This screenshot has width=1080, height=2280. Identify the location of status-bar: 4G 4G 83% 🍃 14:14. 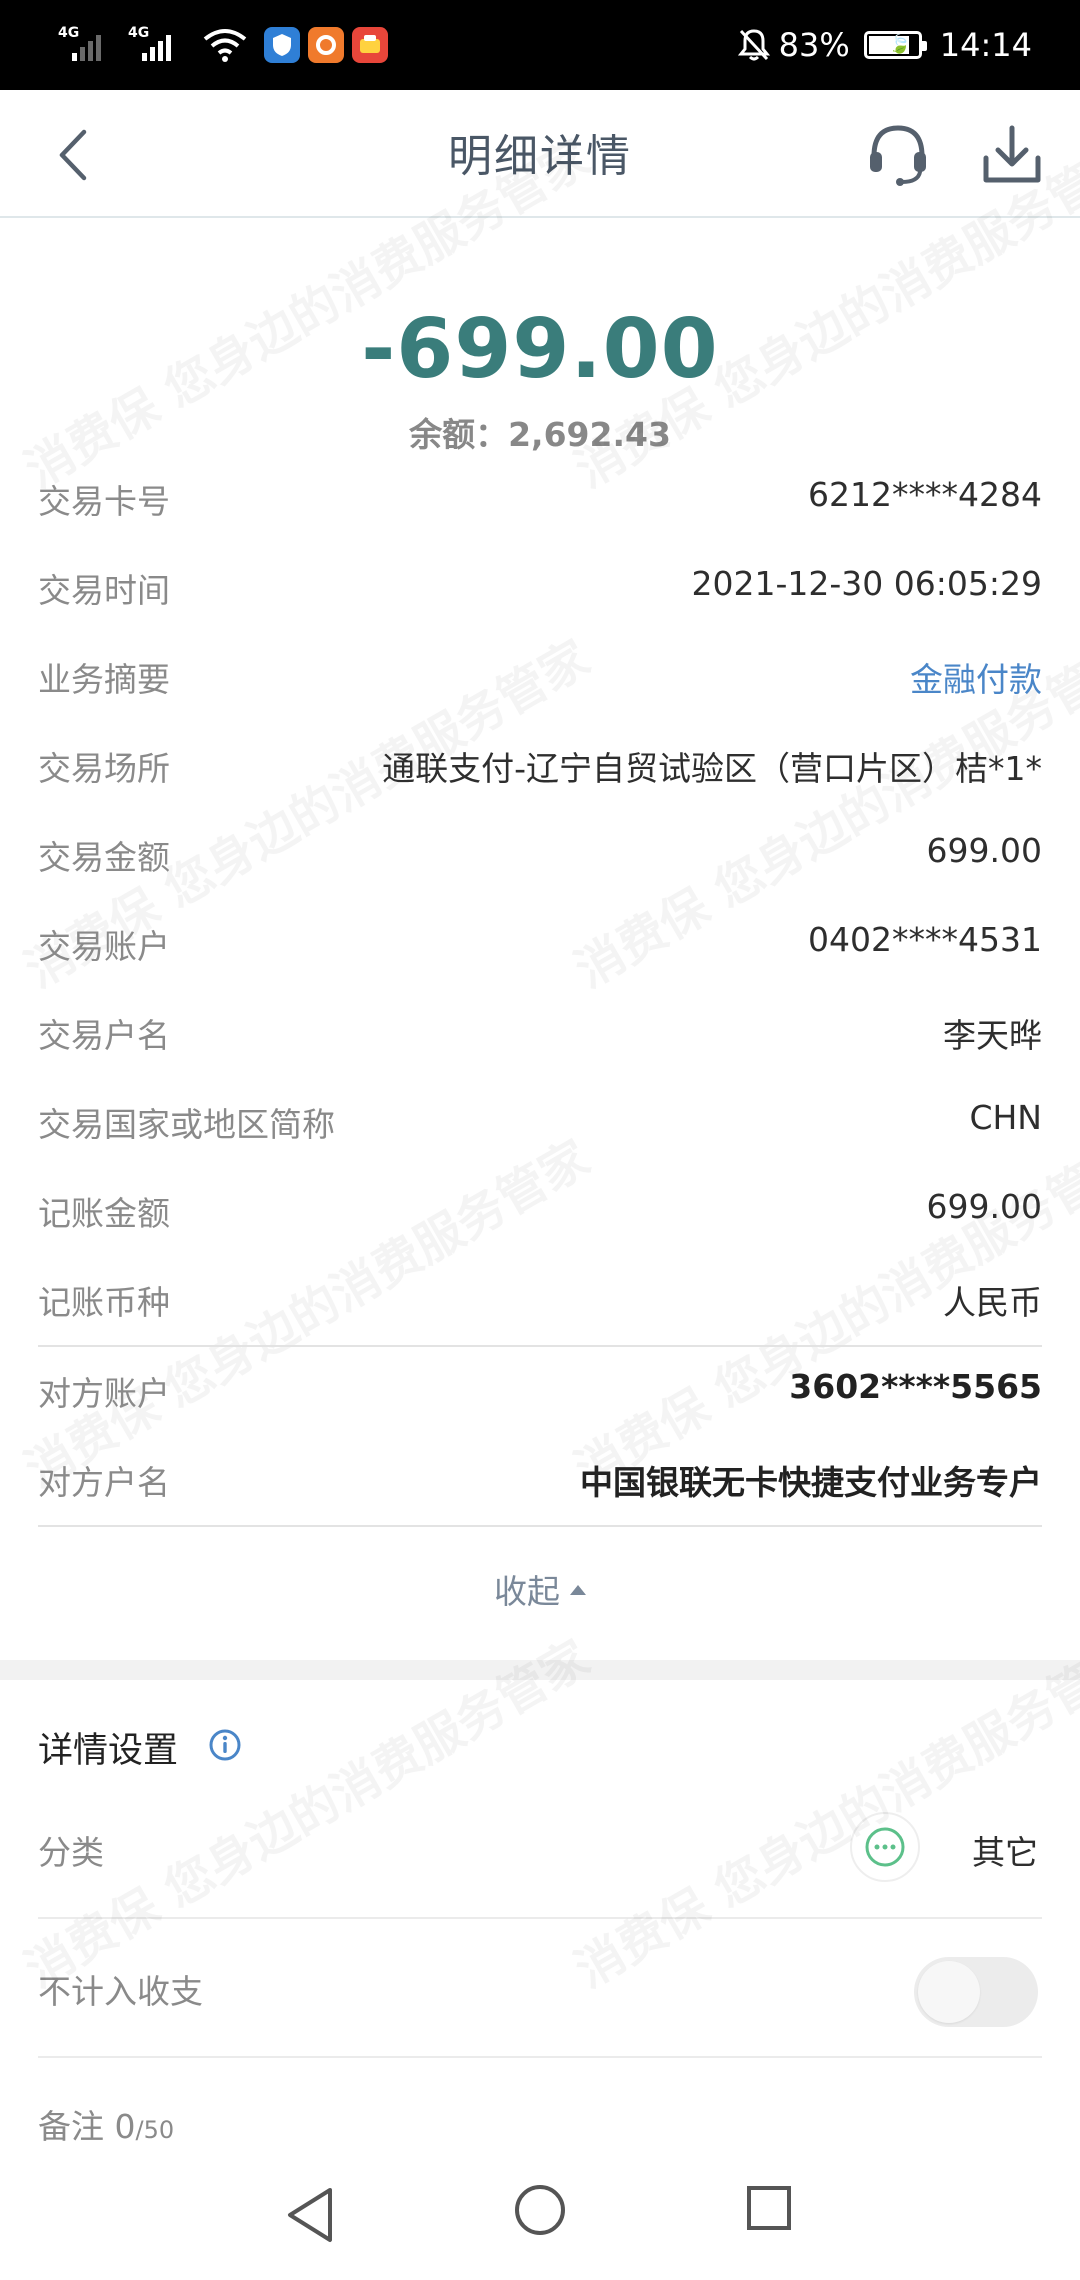
(540, 45).